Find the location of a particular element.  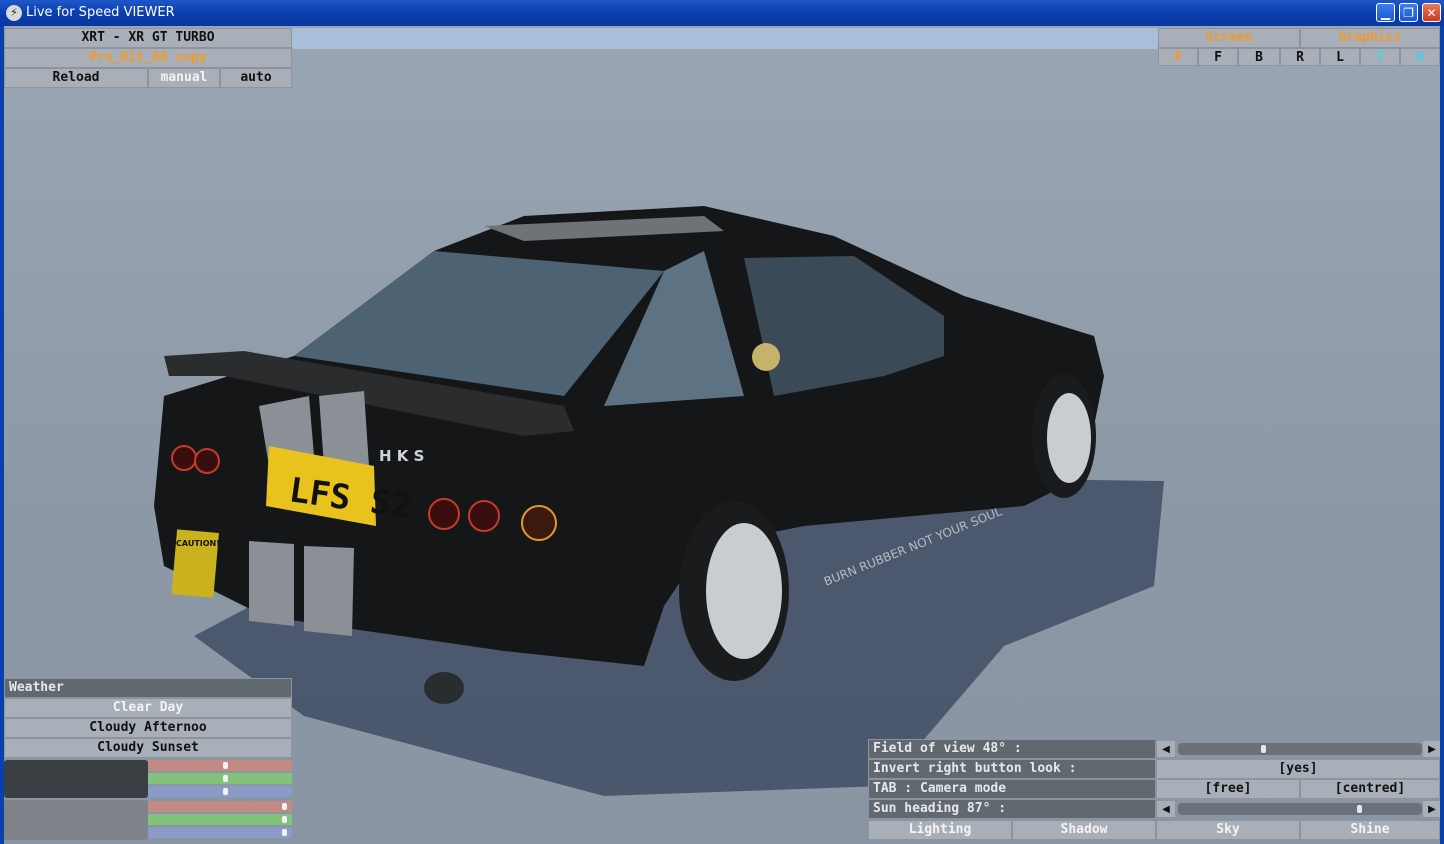

view-button-l: L is located at coordinates (1340, 57).